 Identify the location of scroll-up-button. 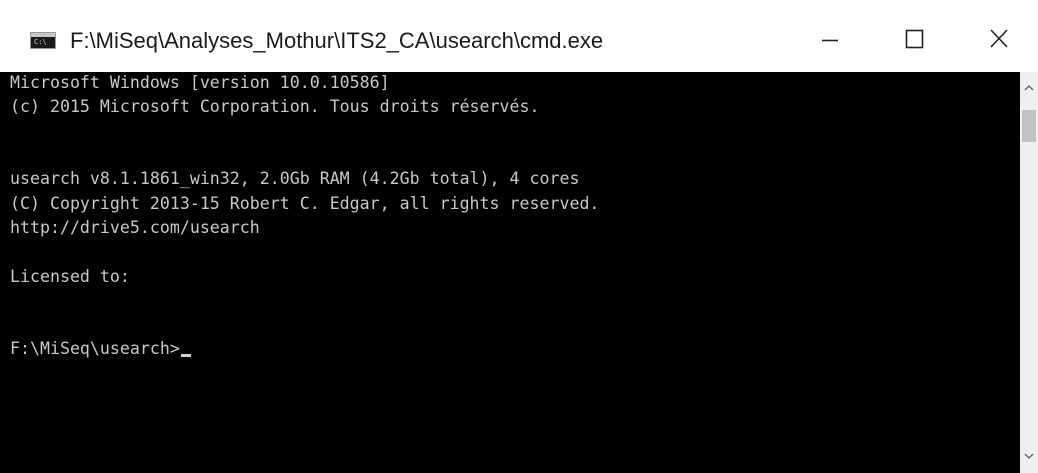
(1029, 88).